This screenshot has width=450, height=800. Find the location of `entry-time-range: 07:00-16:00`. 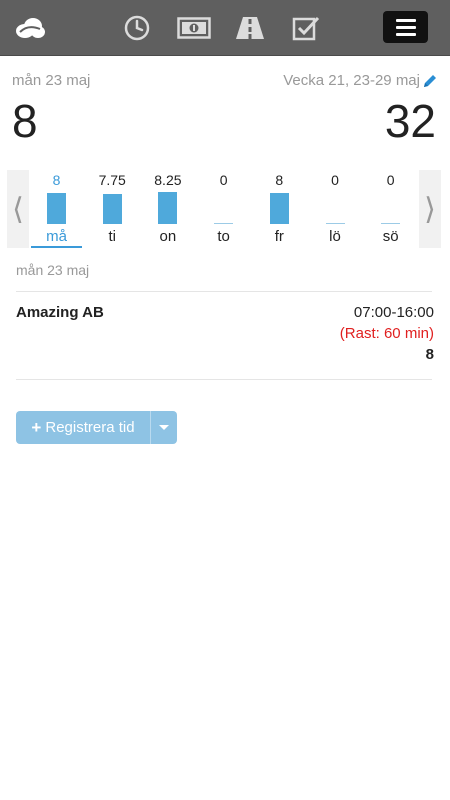

entry-time-range: 07:00-16:00 is located at coordinates (393, 312).